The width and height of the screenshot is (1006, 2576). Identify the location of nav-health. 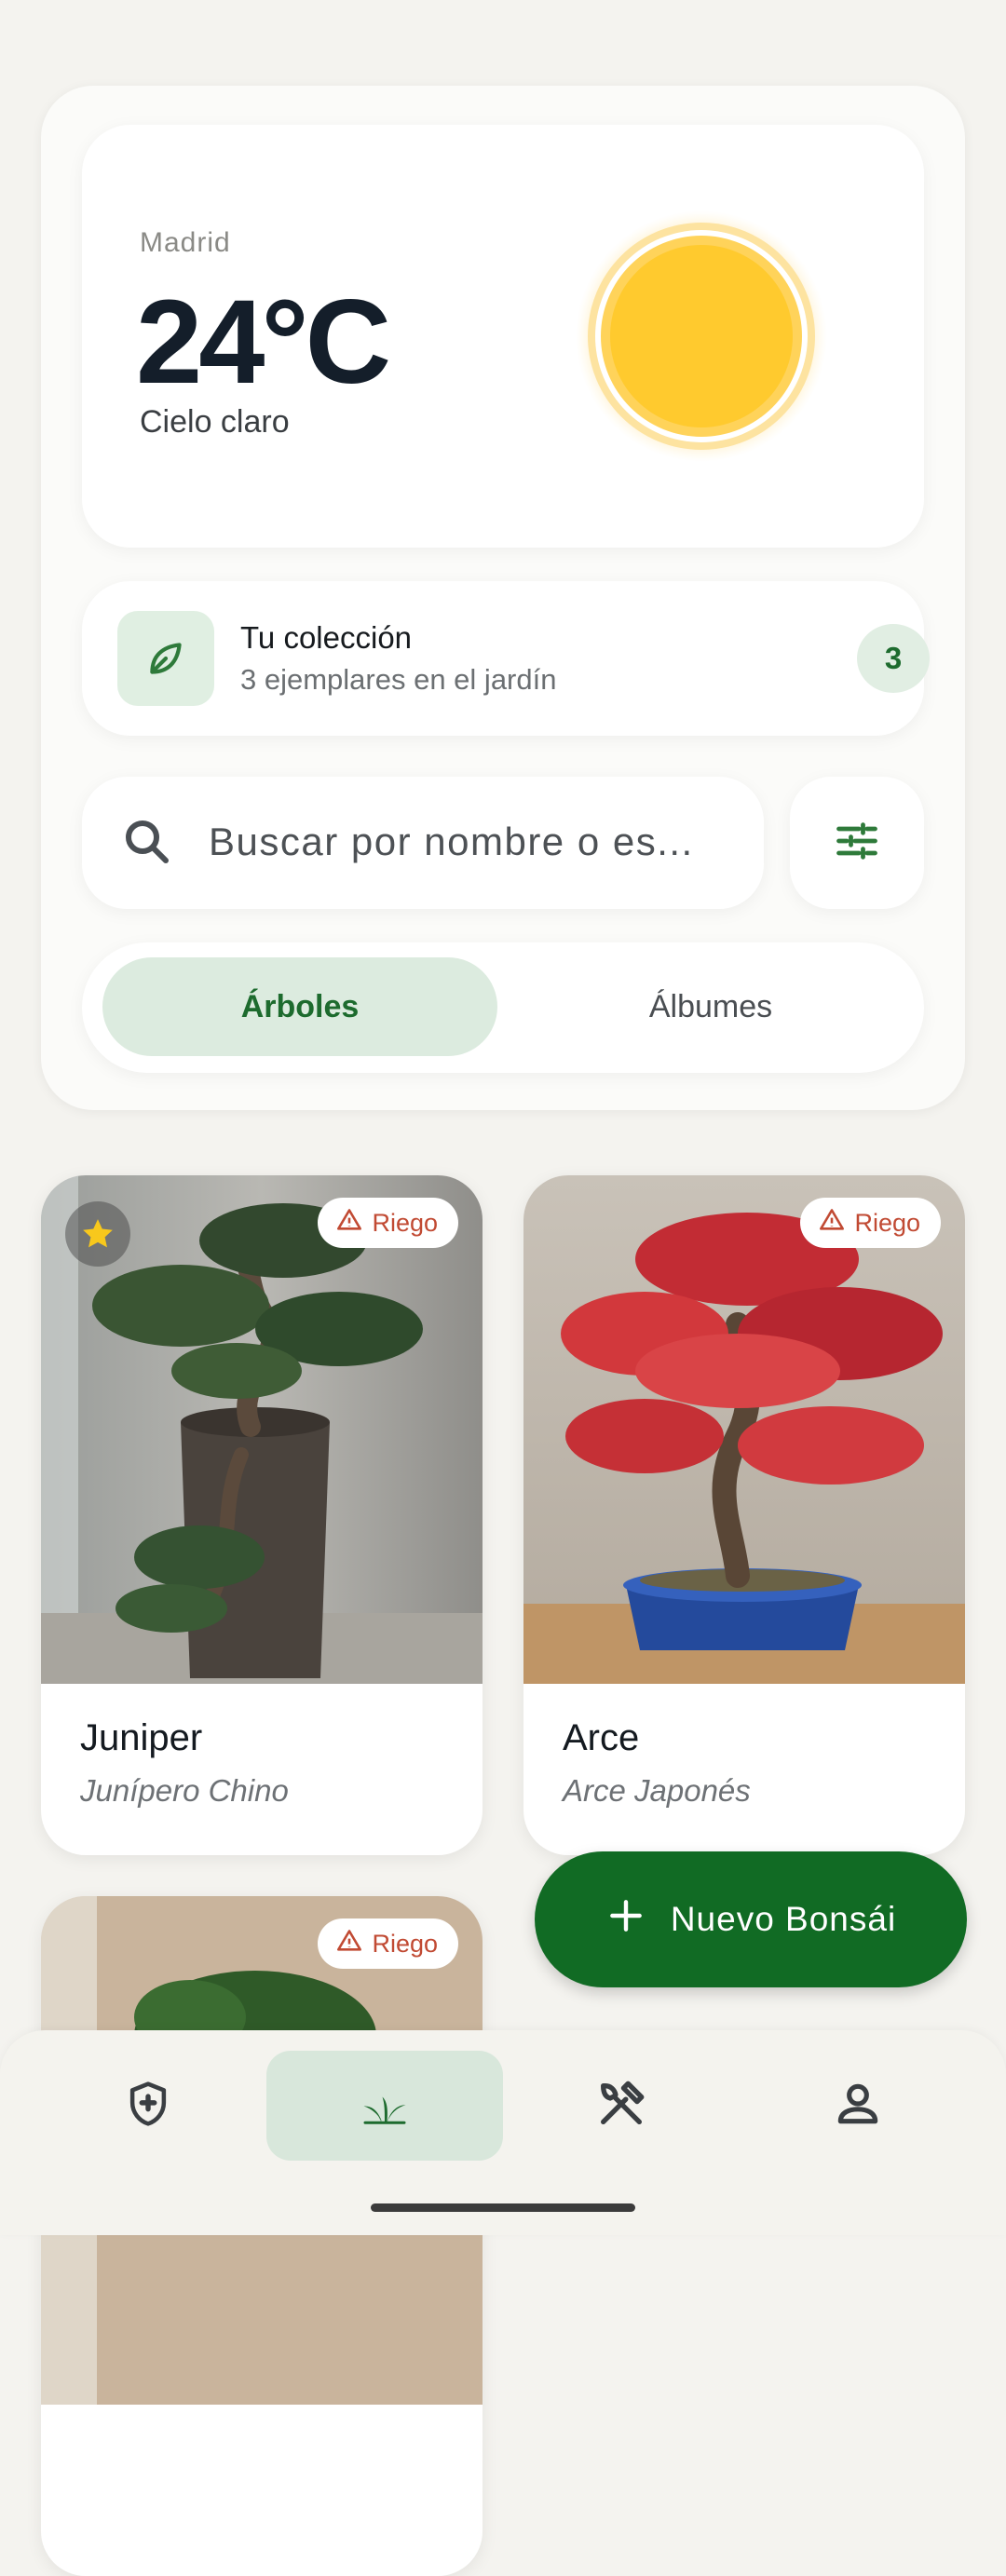
(148, 2106).